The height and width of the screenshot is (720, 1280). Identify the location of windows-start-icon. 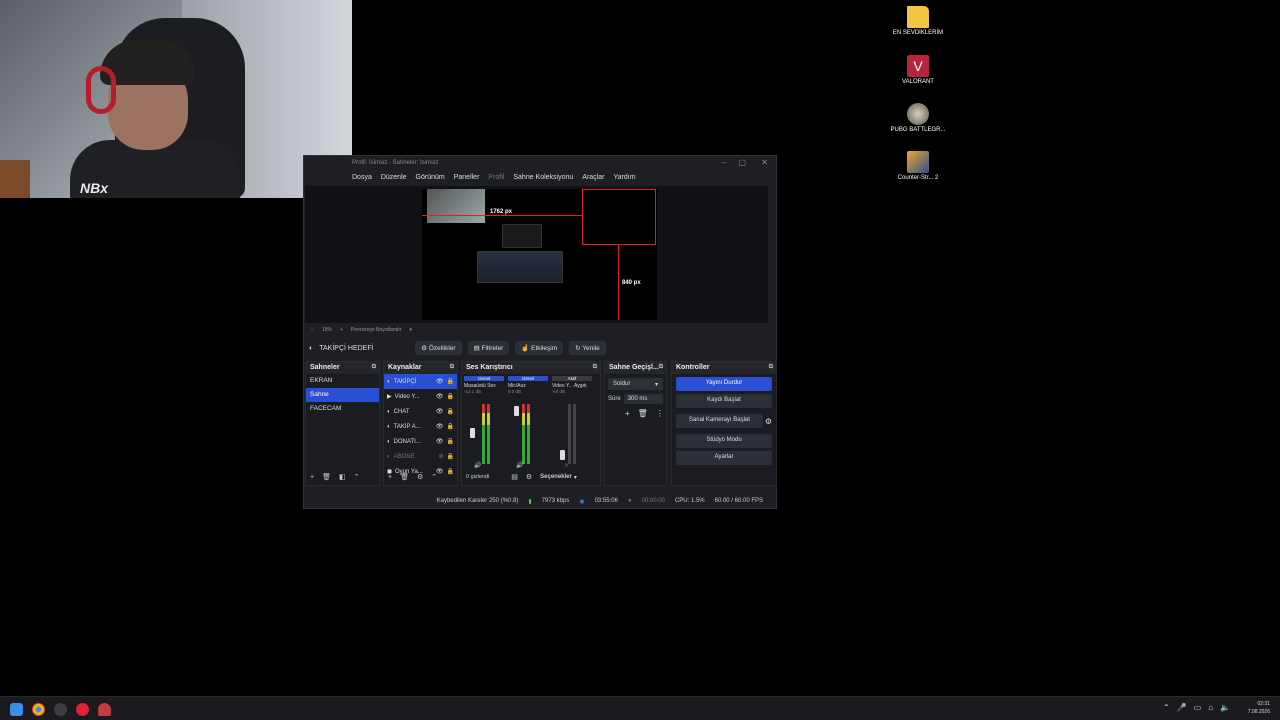
(16, 709).